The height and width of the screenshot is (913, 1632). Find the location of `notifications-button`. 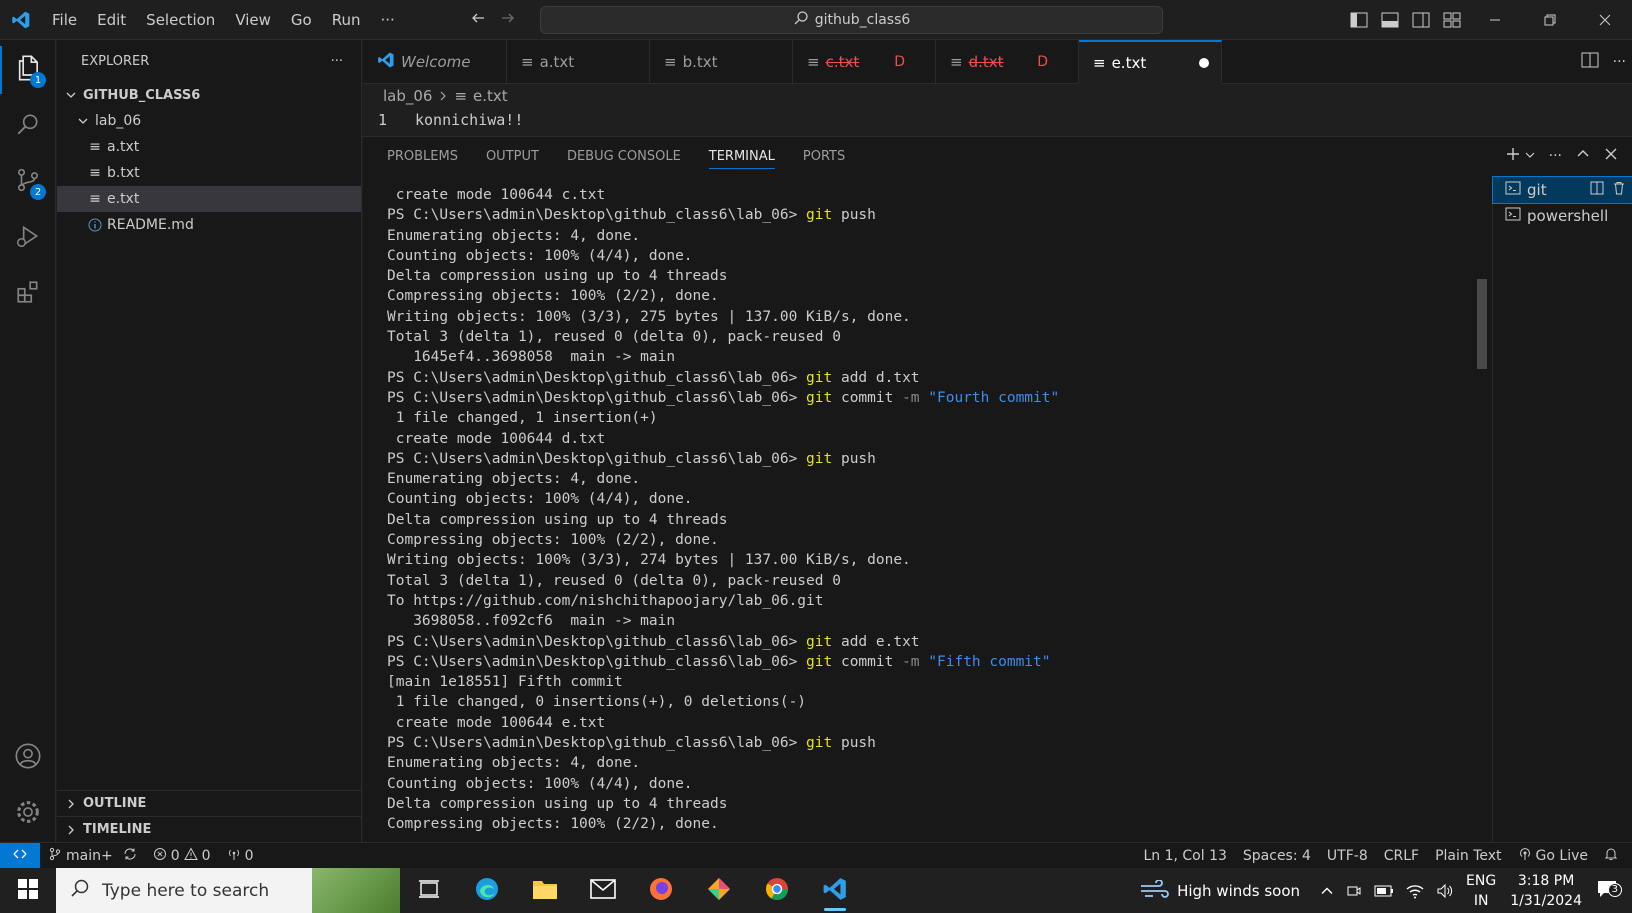

notifications-button is located at coordinates (1614, 856).